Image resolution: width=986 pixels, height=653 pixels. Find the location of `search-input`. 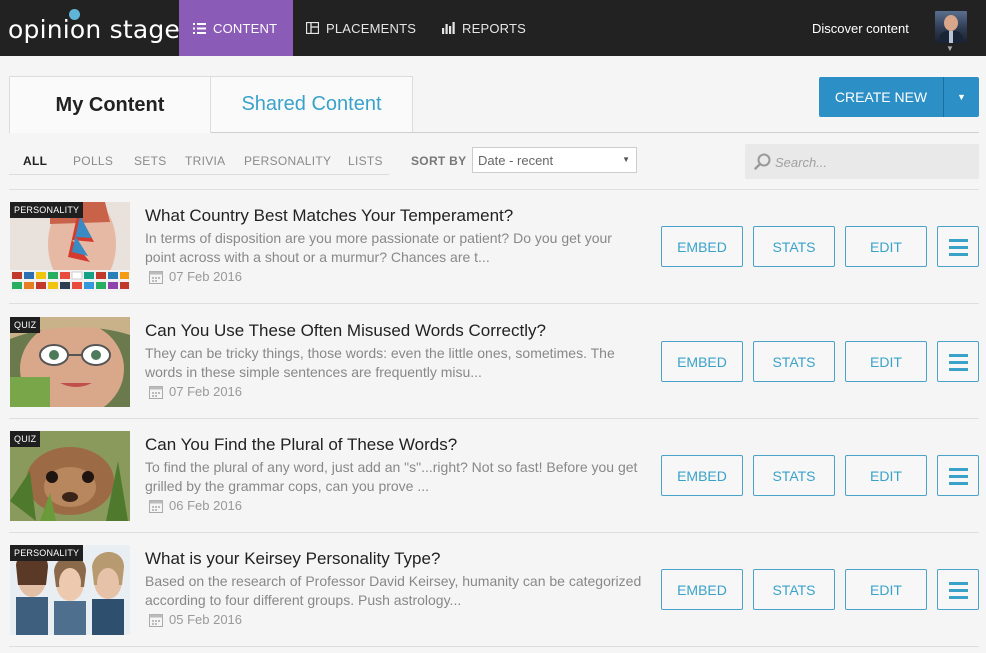

search-input is located at coordinates (870, 162).